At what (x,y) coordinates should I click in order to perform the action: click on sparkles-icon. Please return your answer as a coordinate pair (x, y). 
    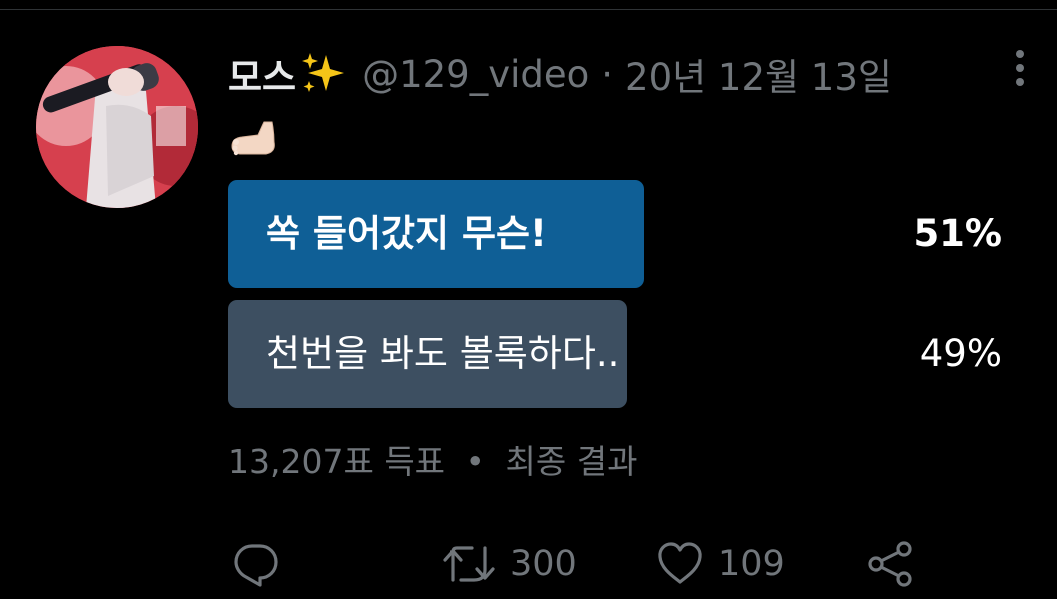
    Looking at the image, I should click on (323, 74).